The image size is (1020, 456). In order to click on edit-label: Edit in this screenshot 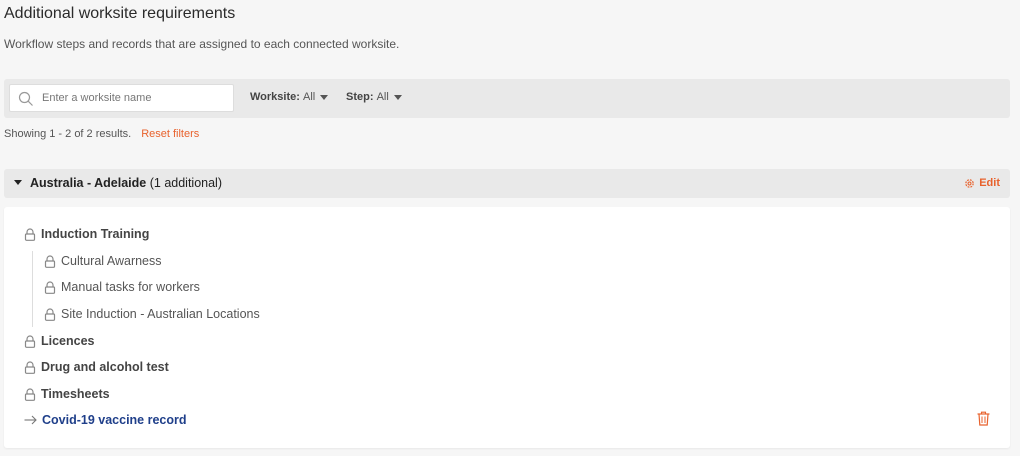, I will do `click(989, 183)`.